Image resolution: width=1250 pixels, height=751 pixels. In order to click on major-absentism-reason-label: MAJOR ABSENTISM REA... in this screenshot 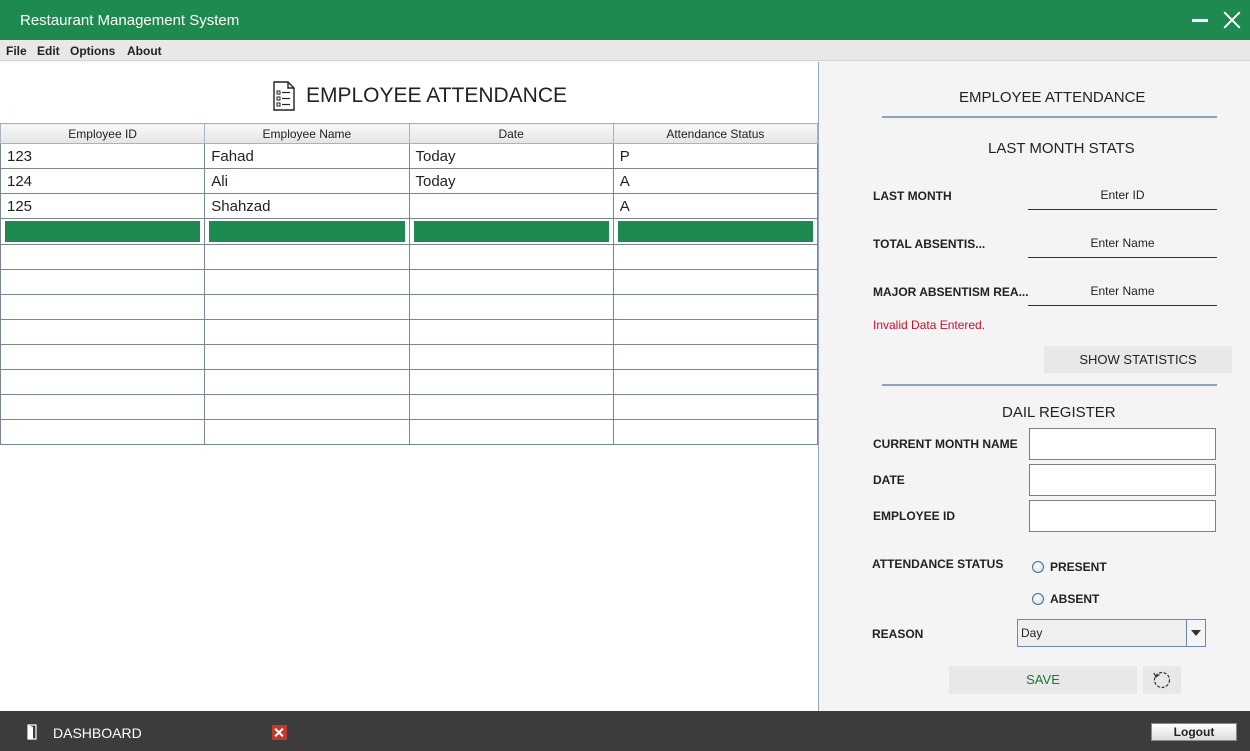, I will do `click(951, 292)`.